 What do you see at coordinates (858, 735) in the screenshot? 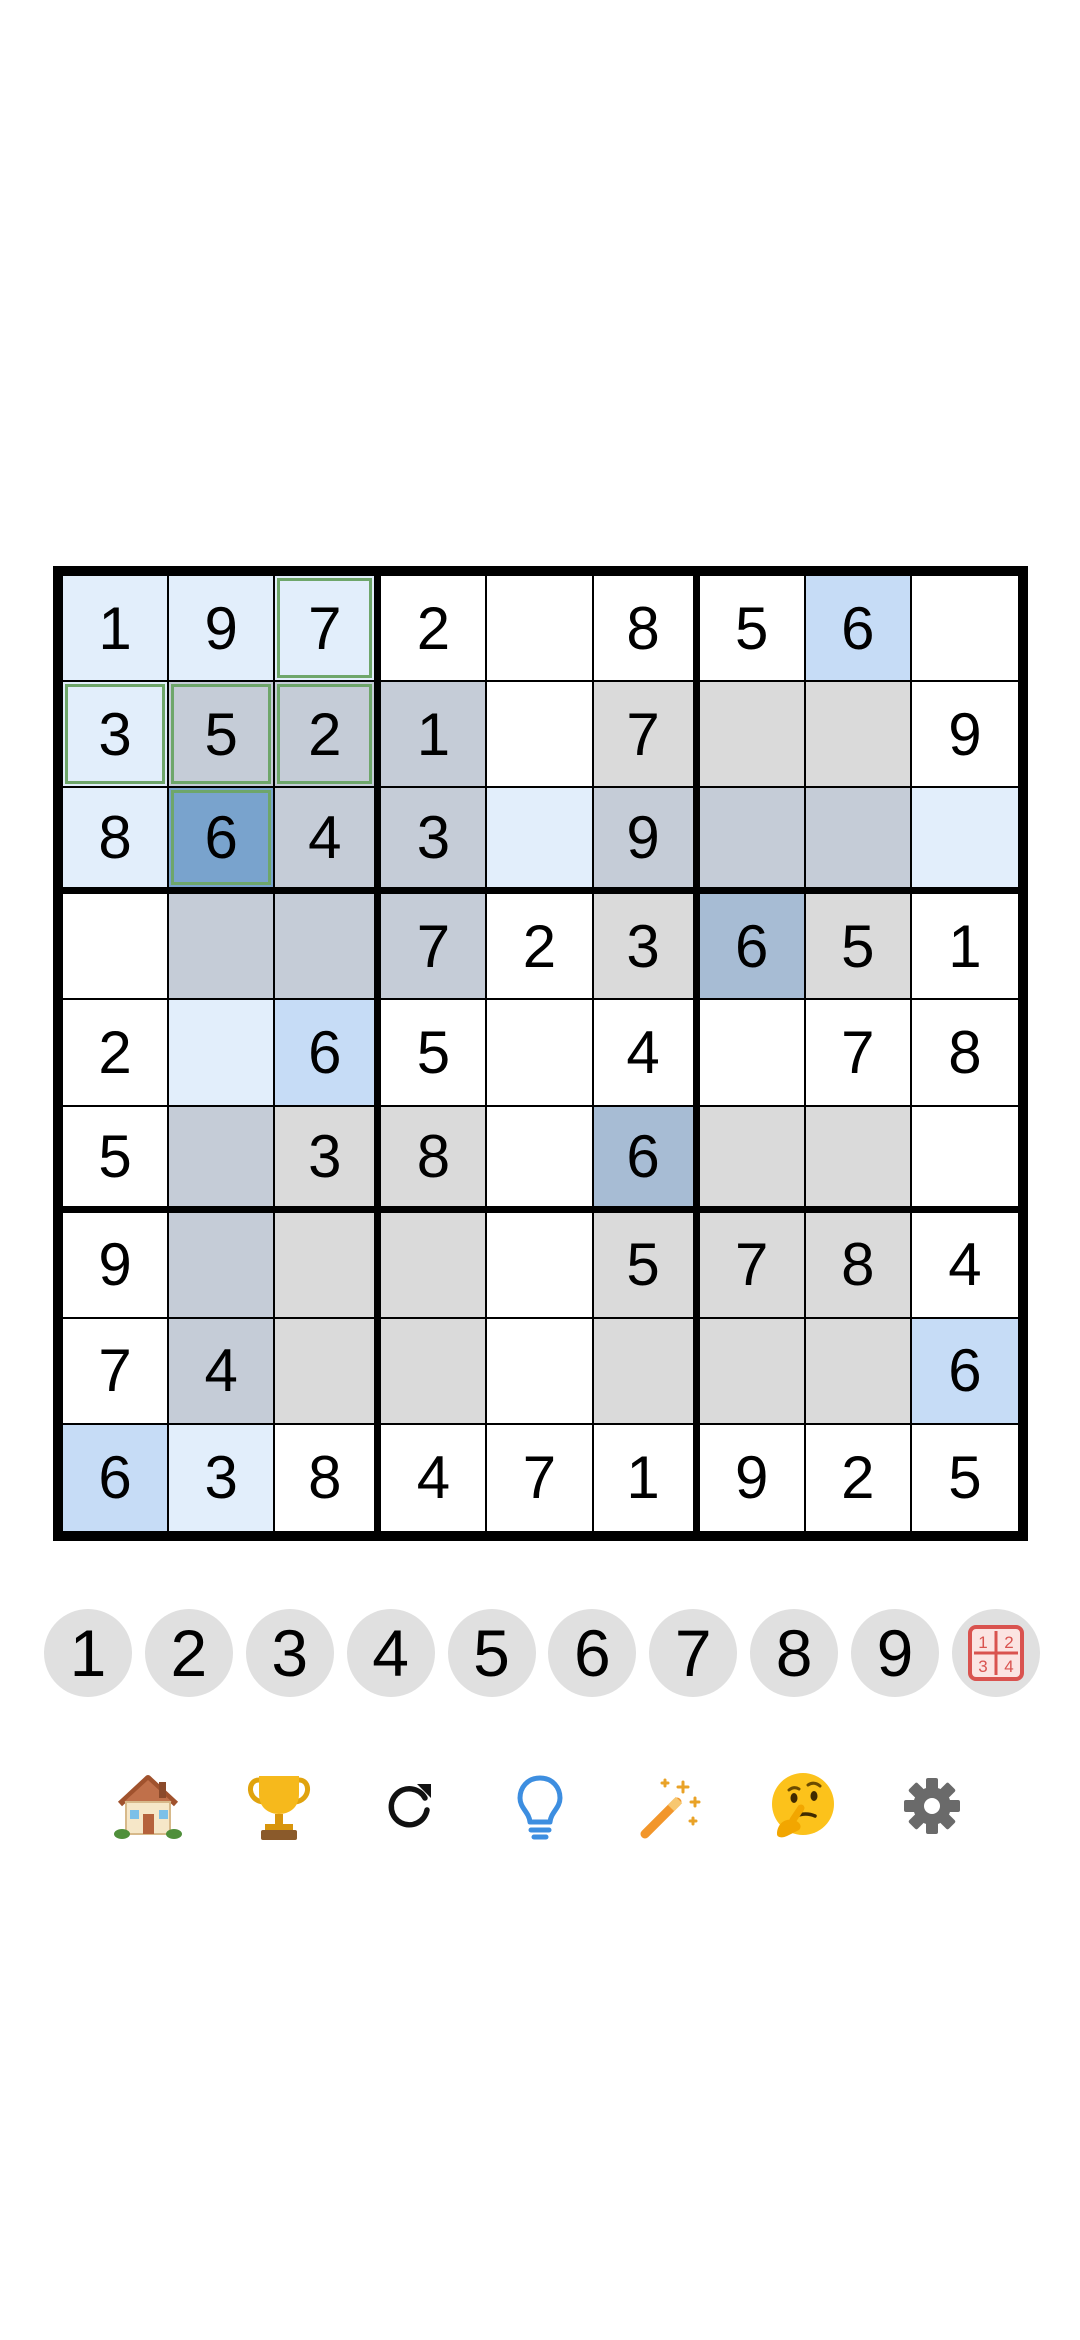
I see `cell-r2-c8` at bounding box center [858, 735].